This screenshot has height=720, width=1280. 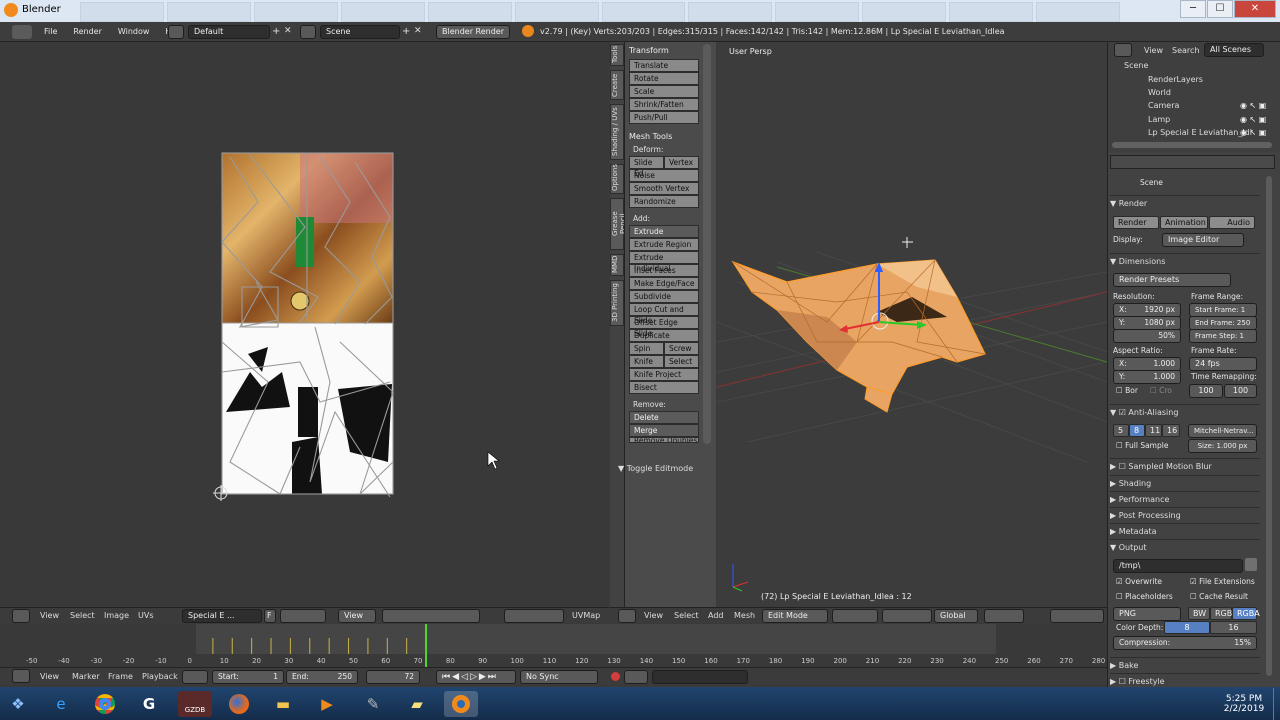 What do you see at coordinates (1147, 323) in the screenshot?
I see `resolution-y-field: Y: 1080 px` at bounding box center [1147, 323].